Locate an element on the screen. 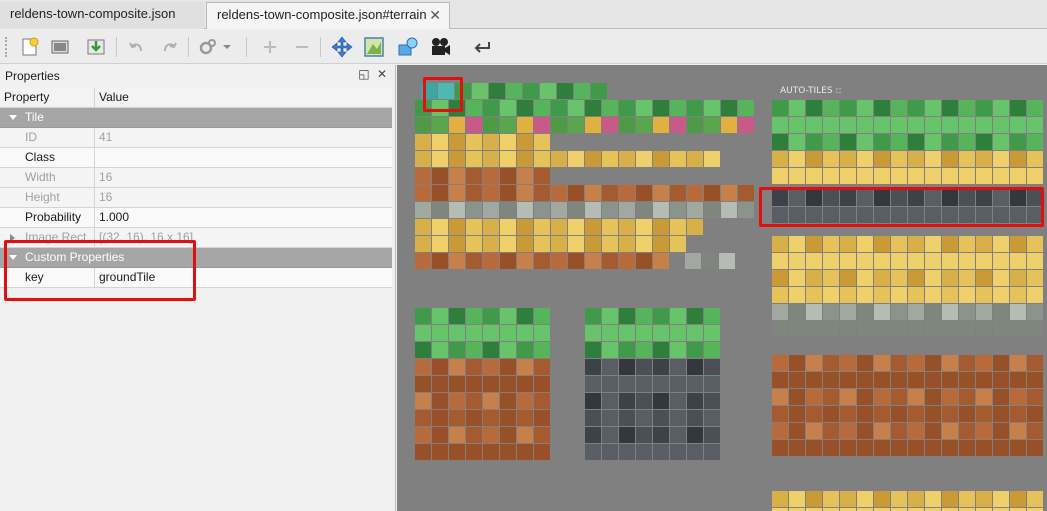 This screenshot has width=1047, height=511. close-panel-icon: ✕ is located at coordinates (382, 74).